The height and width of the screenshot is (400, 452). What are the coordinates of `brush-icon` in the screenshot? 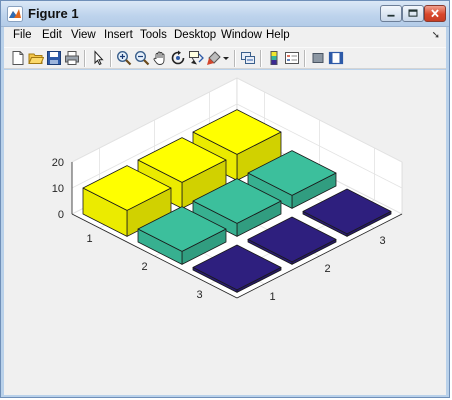 It's located at (214, 58).